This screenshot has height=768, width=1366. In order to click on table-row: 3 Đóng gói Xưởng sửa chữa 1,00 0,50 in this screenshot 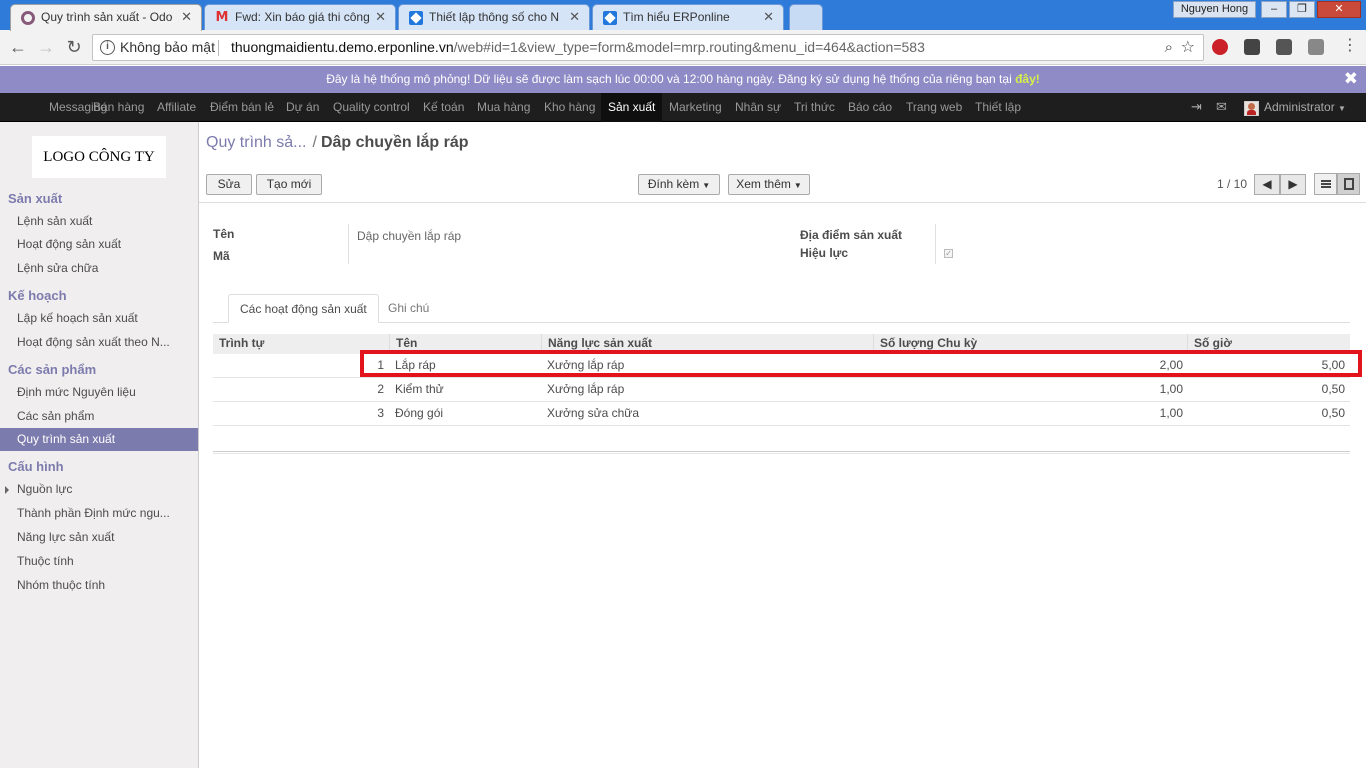, I will do `click(781, 414)`.